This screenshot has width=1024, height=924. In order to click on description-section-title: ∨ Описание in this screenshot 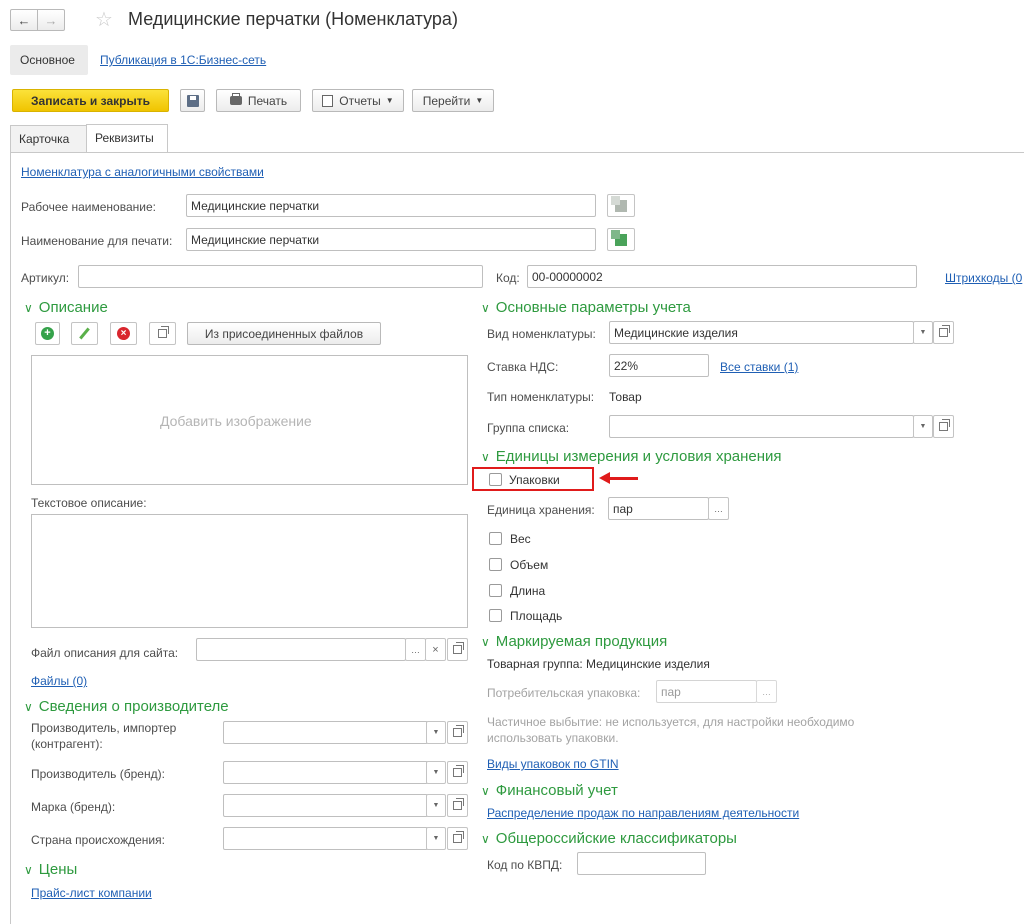, I will do `click(66, 307)`.